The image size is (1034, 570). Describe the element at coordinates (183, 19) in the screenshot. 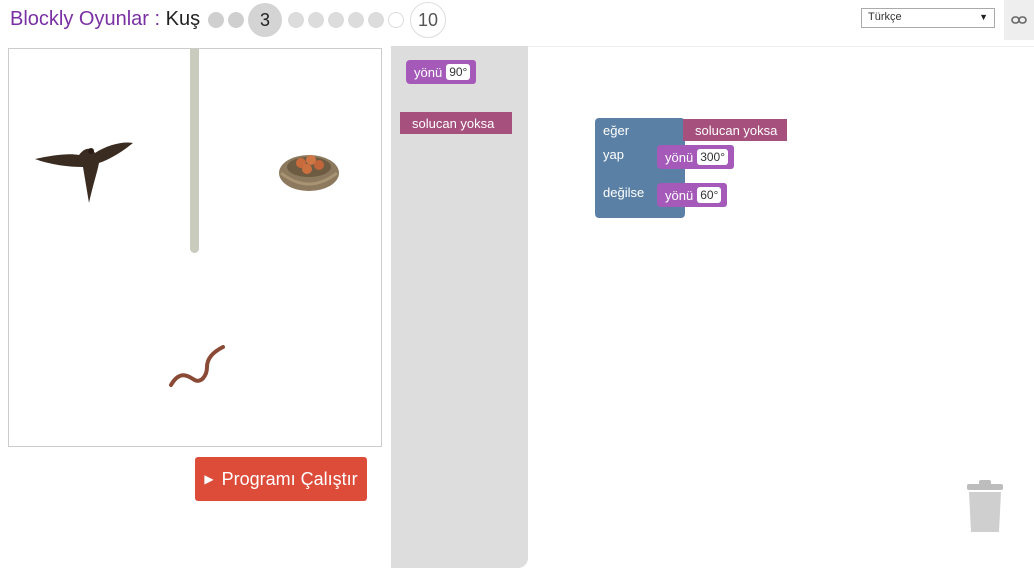

I see `level-name: Kuş` at that location.